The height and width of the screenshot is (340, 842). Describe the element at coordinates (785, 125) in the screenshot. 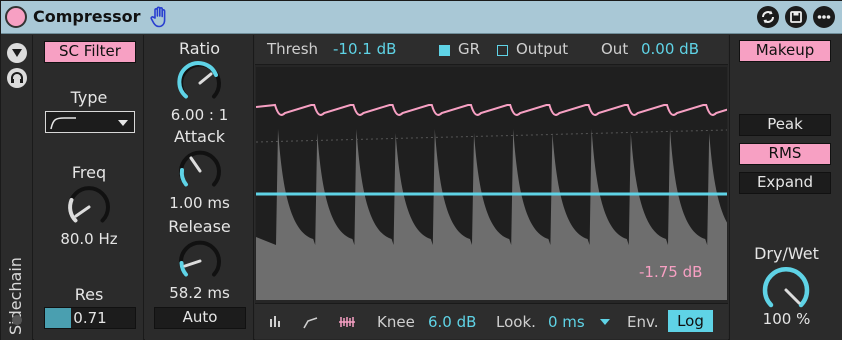

I see `peak-button: Peak` at that location.